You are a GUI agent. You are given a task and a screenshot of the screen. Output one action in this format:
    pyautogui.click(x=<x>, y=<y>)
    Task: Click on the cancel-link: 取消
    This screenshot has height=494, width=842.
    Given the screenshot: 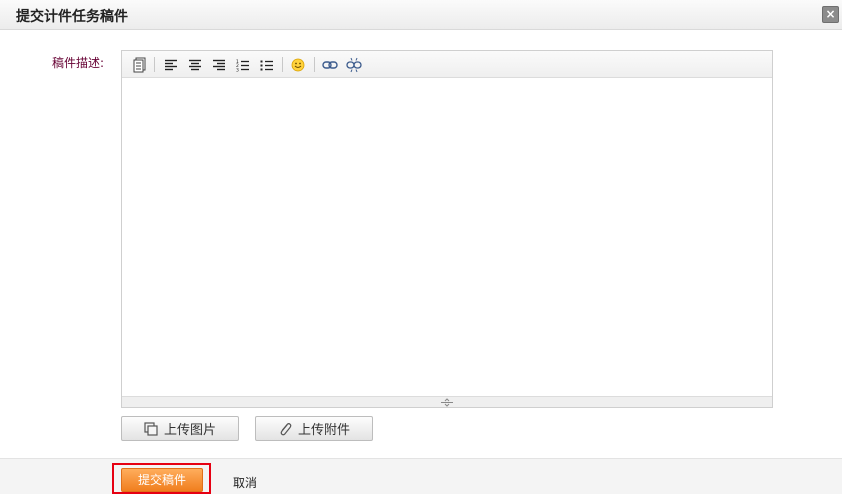 What is the action you would take?
    pyautogui.click(x=245, y=482)
    